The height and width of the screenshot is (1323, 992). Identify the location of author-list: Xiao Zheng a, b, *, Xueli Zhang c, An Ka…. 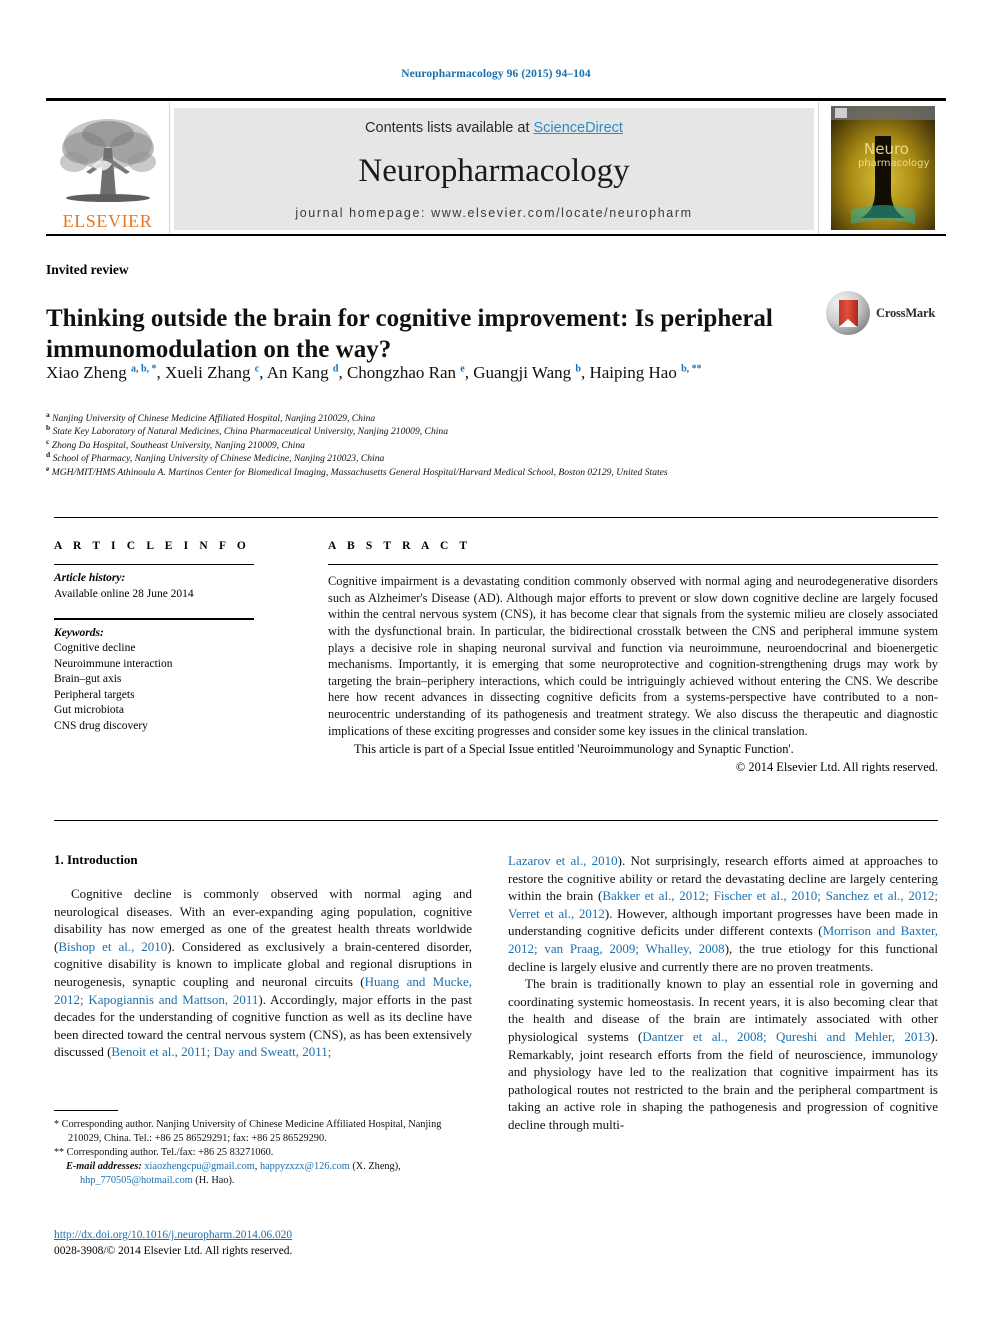
(374, 372).